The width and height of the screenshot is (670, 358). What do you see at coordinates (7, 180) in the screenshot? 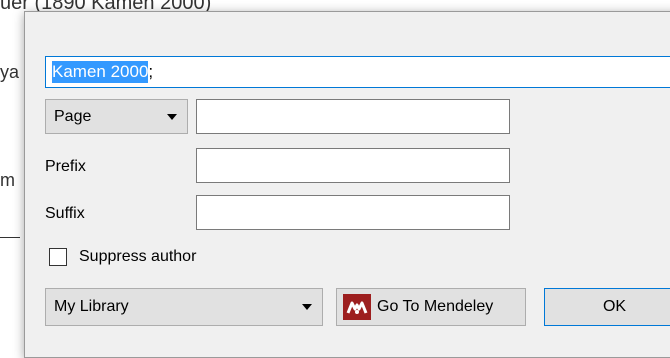
I see `document-text-fragment: m` at bounding box center [7, 180].